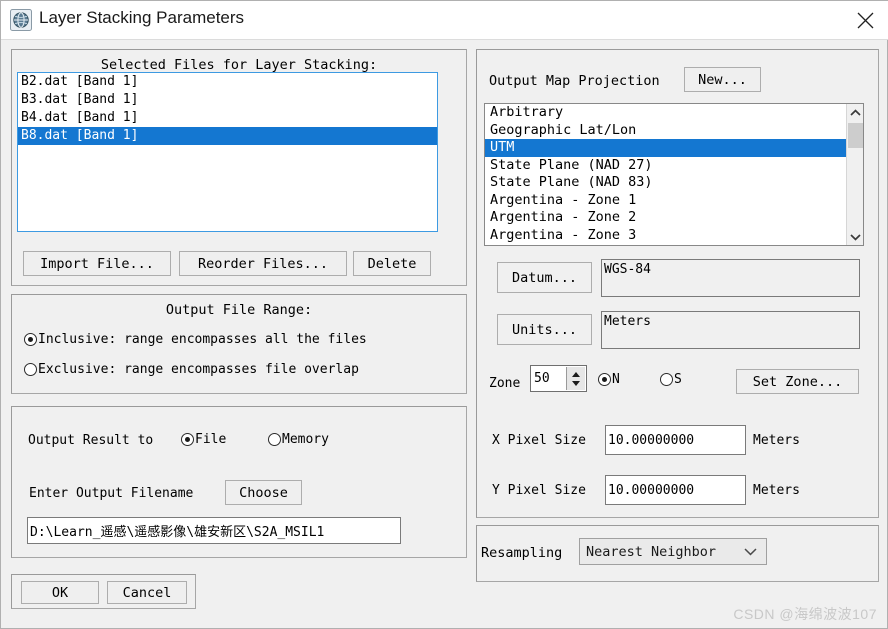 This screenshot has width=888, height=629. What do you see at coordinates (211, 439) in the screenshot?
I see `output-result-file-label: File` at bounding box center [211, 439].